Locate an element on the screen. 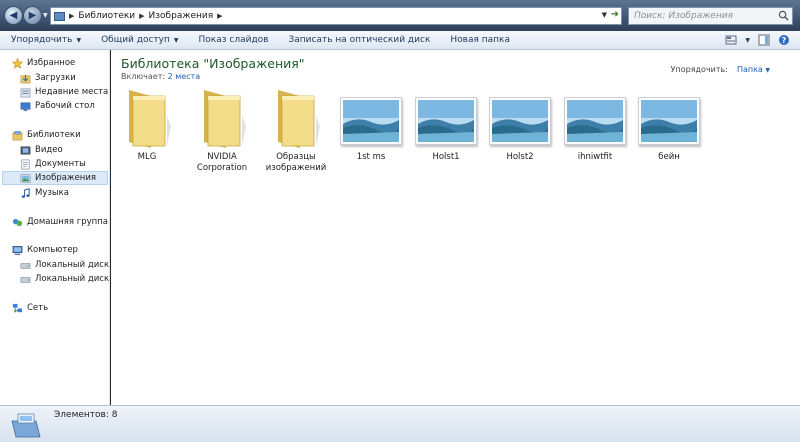 The width and height of the screenshot is (800, 442). new-folder-label: Новая папка is located at coordinates (480, 40).